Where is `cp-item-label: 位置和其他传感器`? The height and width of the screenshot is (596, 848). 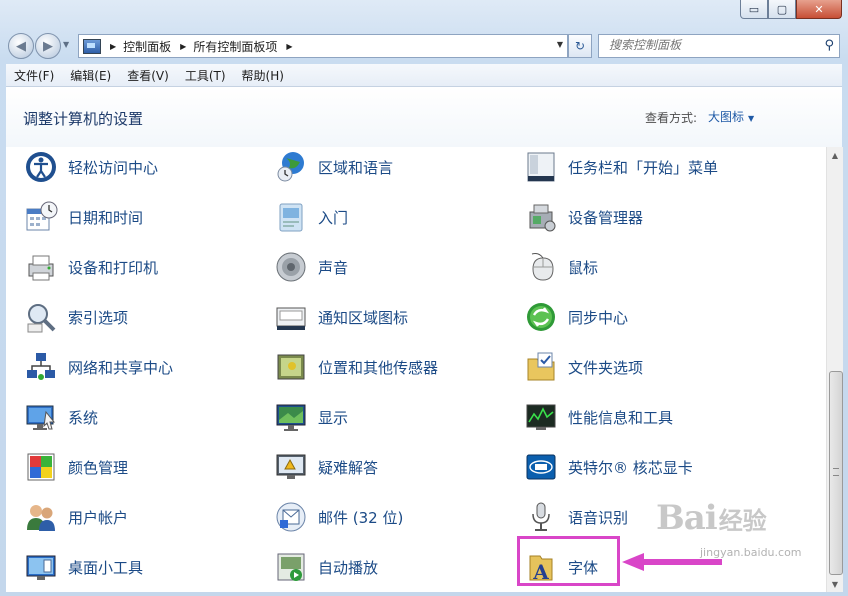 cp-item-label: 位置和其他传感器 is located at coordinates (378, 367).